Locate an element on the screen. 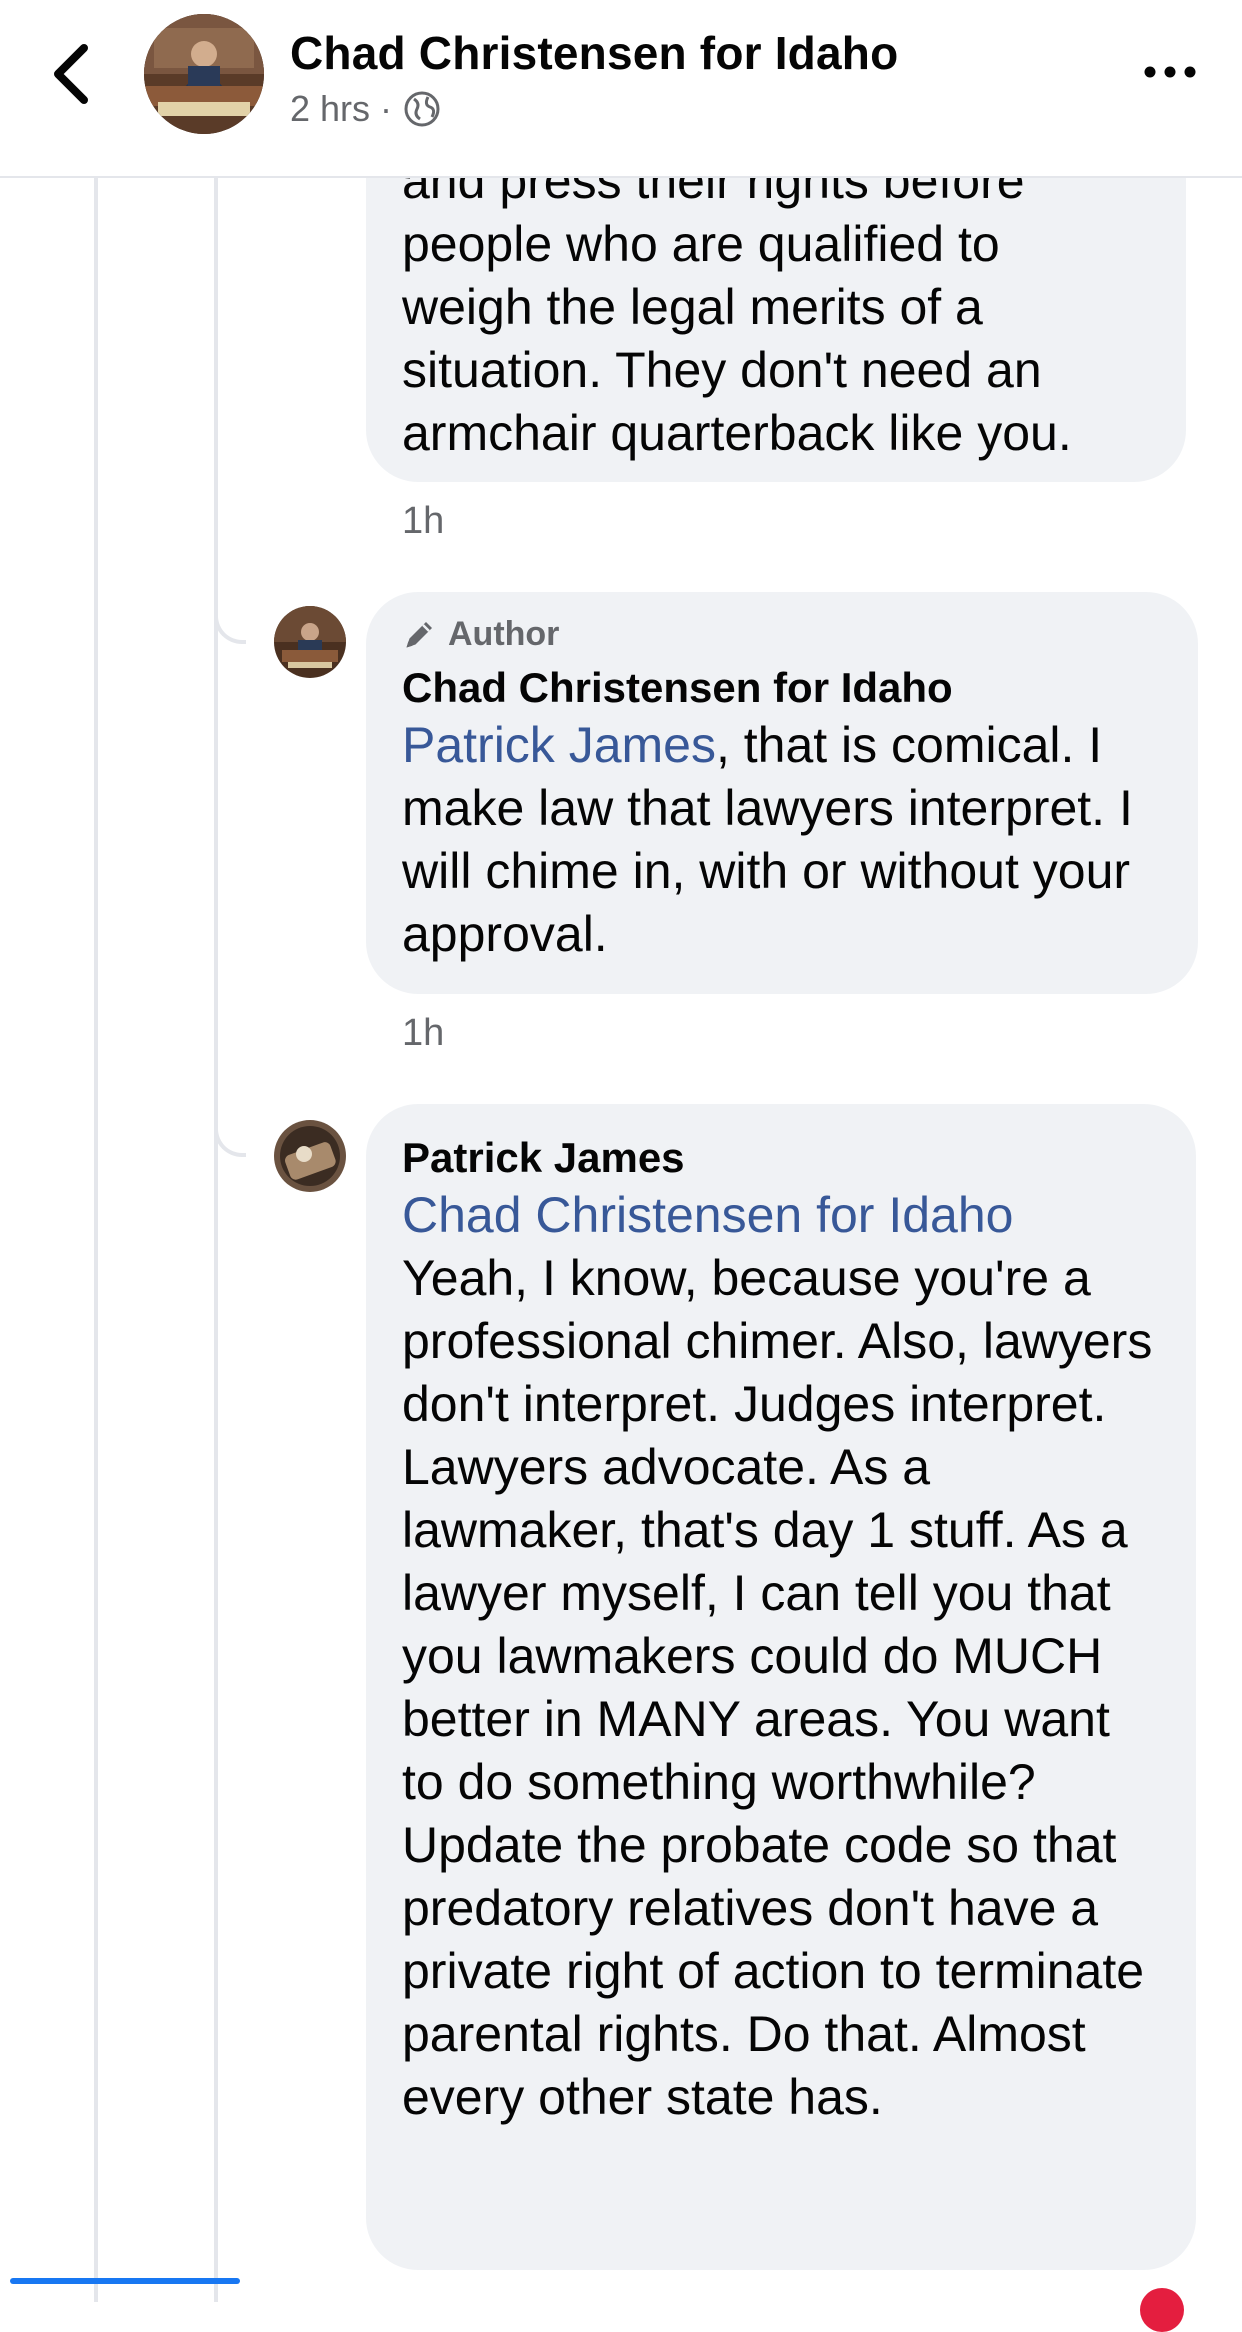 Image resolution: width=1242 pixels, height=2332 pixels. more-horizontal-icon is located at coordinates (1170, 72).